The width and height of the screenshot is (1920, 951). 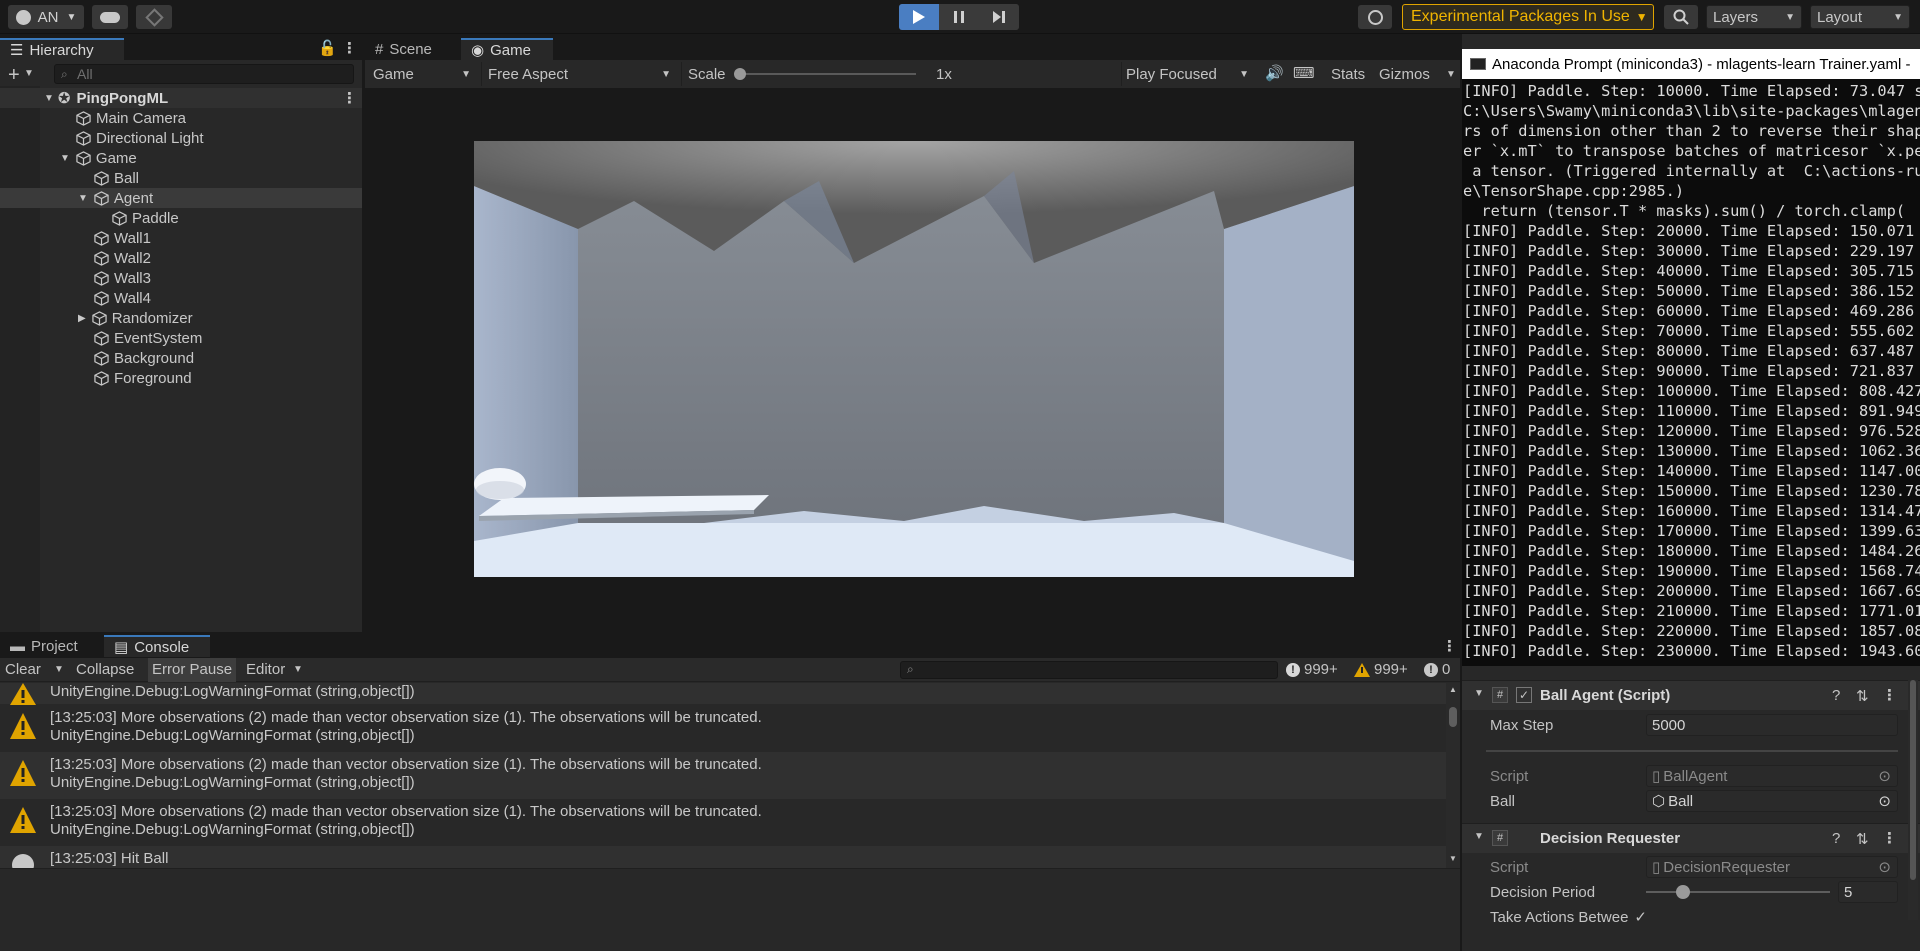 What do you see at coordinates (155, 218) in the screenshot?
I see `hierarchy-item-label: Paddle` at bounding box center [155, 218].